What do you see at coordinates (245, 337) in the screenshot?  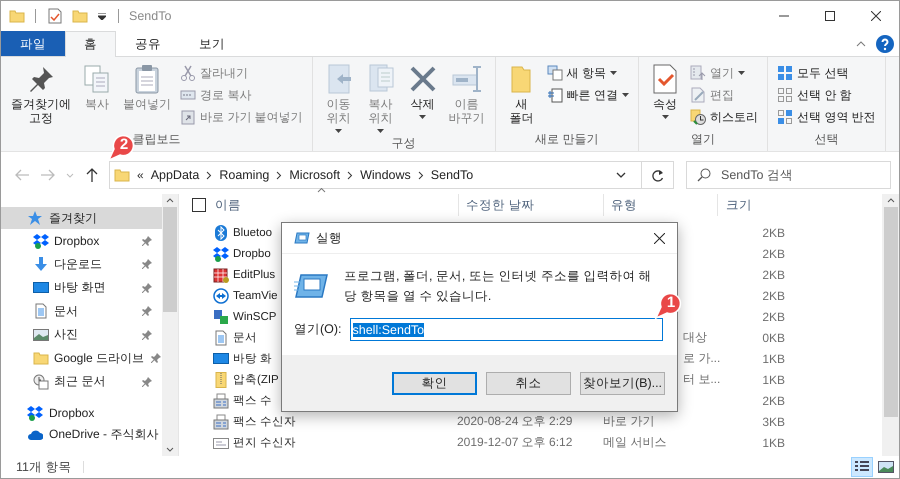 I see `file-name: 문서` at bounding box center [245, 337].